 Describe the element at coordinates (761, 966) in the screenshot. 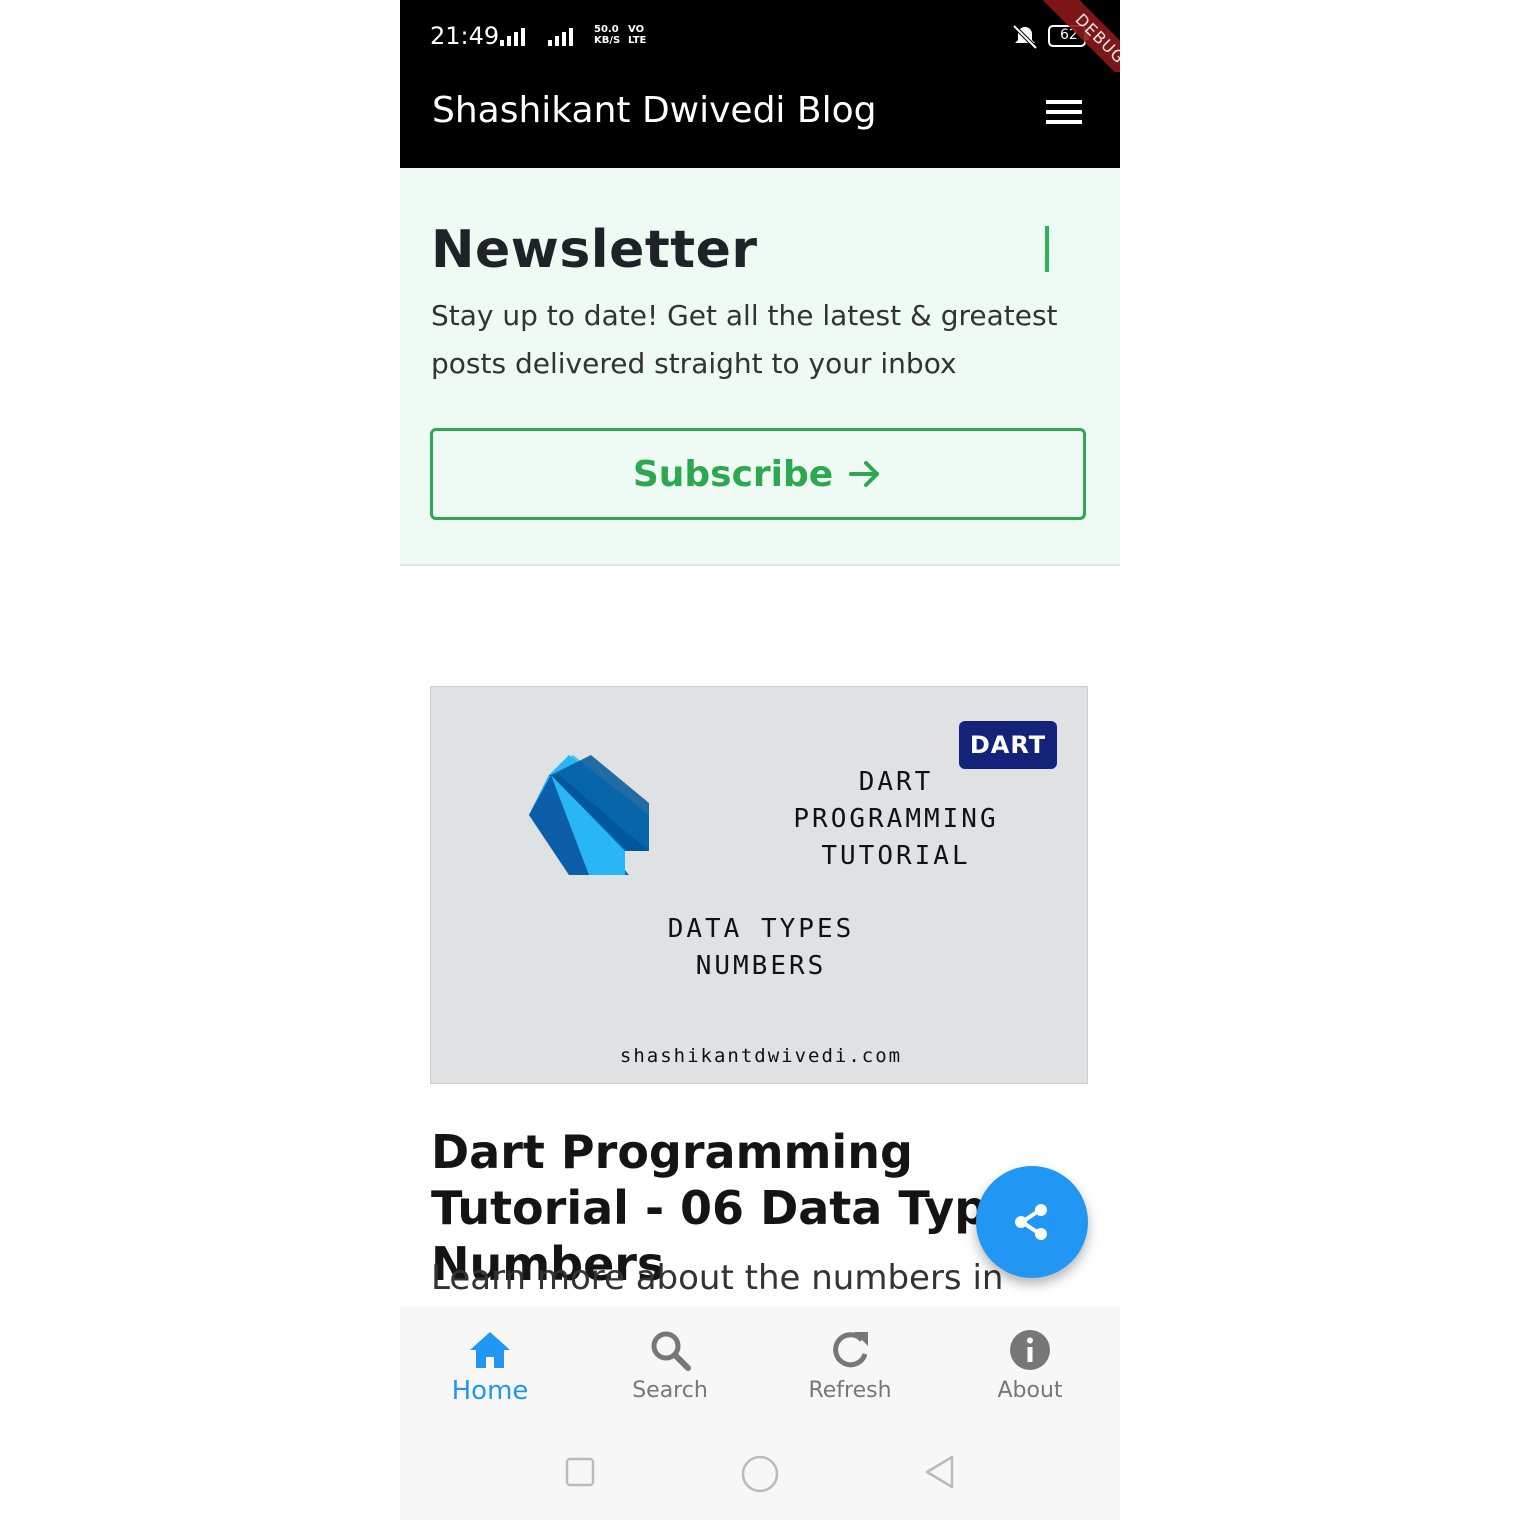

I see `image-topic-line: NUMBERS` at that location.